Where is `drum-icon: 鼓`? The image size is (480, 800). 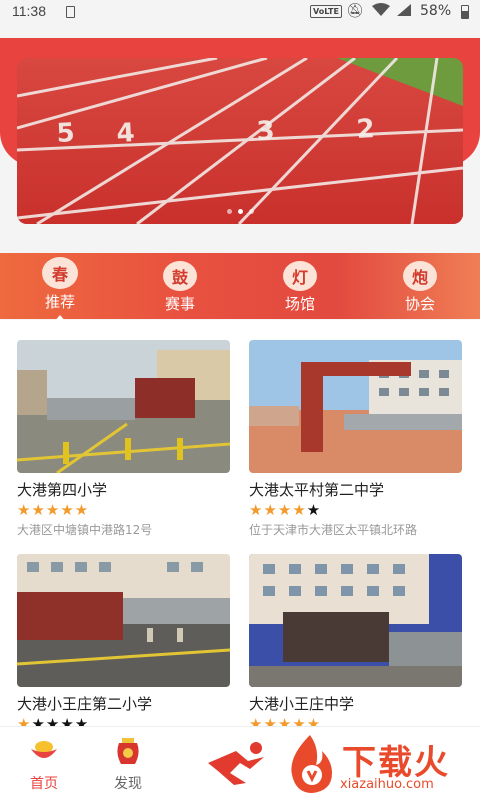
drum-icon: 鼓 is located at coordinates (180, 276).